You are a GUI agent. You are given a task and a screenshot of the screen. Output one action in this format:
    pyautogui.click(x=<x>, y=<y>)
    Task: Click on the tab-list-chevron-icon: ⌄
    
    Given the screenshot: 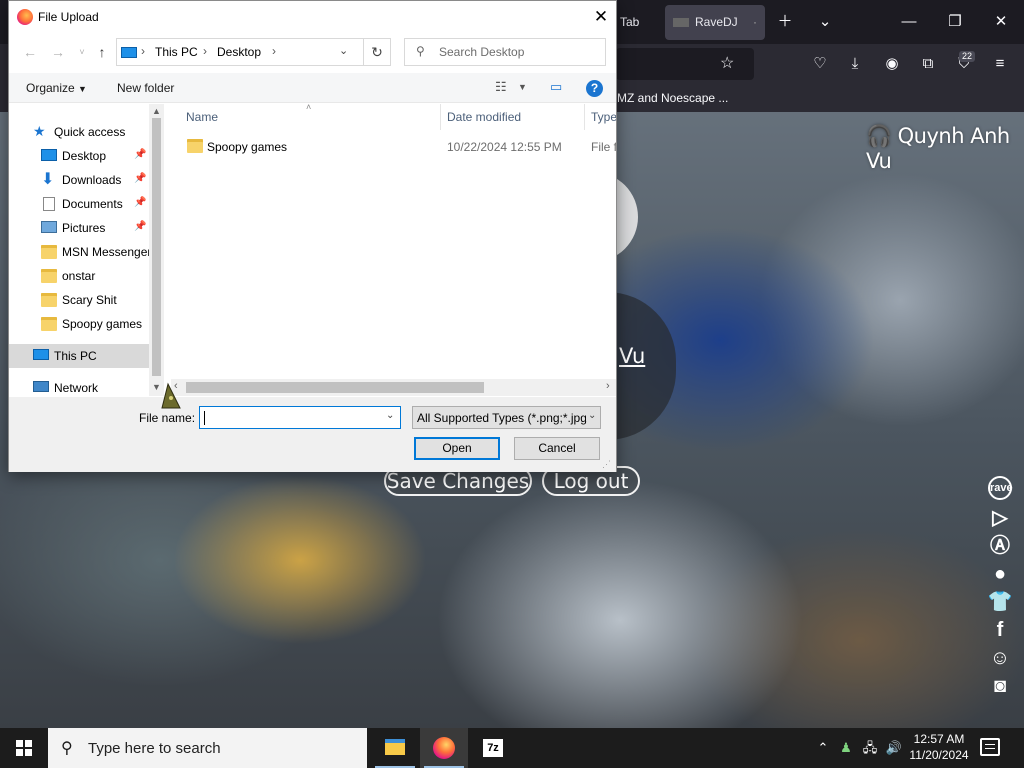 What is the action you would take?
    pyautogui.click(x=825, y=22)
    